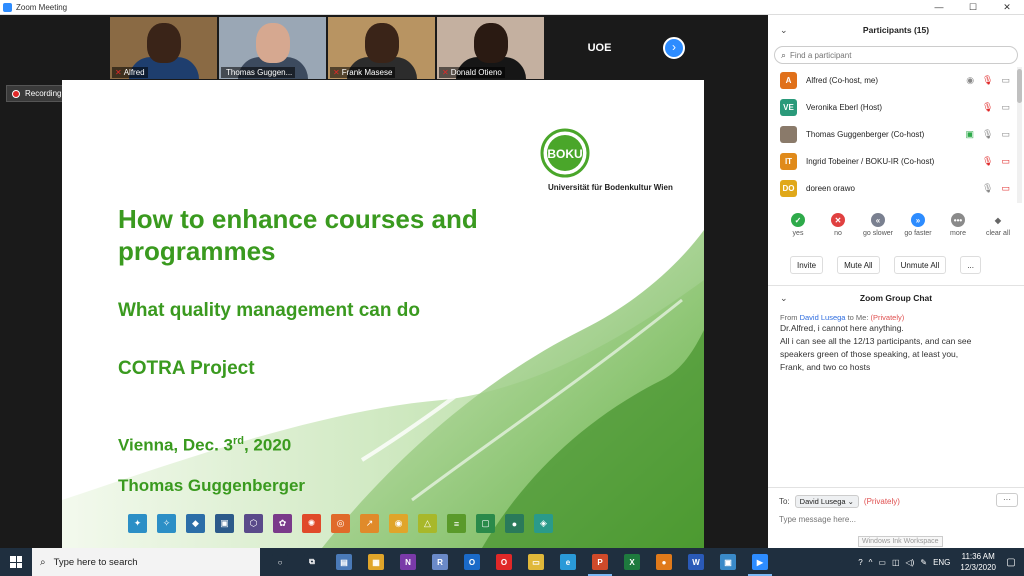 The width and height of the screenshot is (1024, 576). What do you see at coordinates (998, 225) in the screenshot?
I see `reaction-clear-all: ◆ clear all` at bounding box center [998, 225].